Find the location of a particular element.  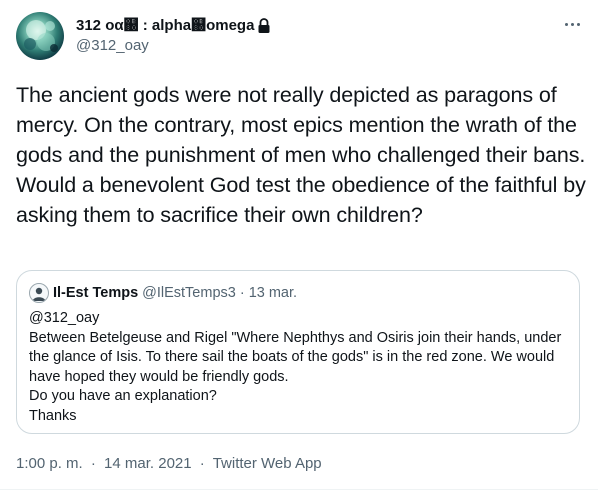

more-horizontal-icon is located at coordinates (572, 24).